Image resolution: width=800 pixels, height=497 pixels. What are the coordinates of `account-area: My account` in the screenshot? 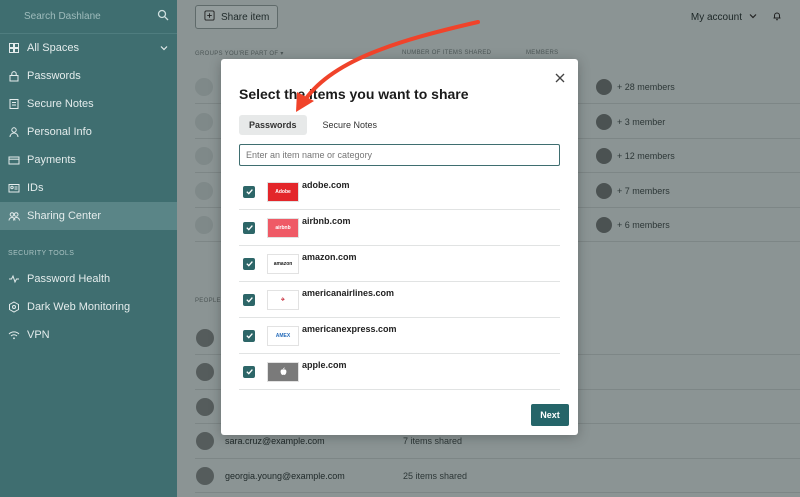 It's located at (736, 17).